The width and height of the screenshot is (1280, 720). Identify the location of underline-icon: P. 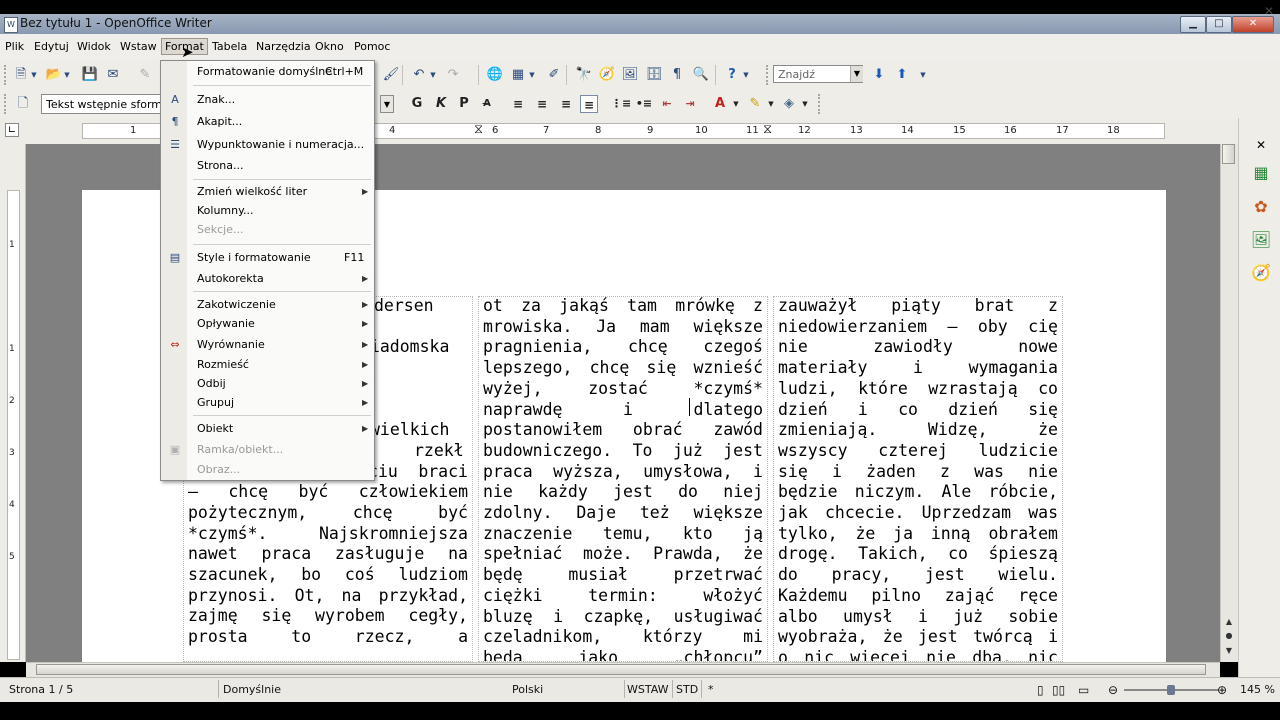
(464, 104).